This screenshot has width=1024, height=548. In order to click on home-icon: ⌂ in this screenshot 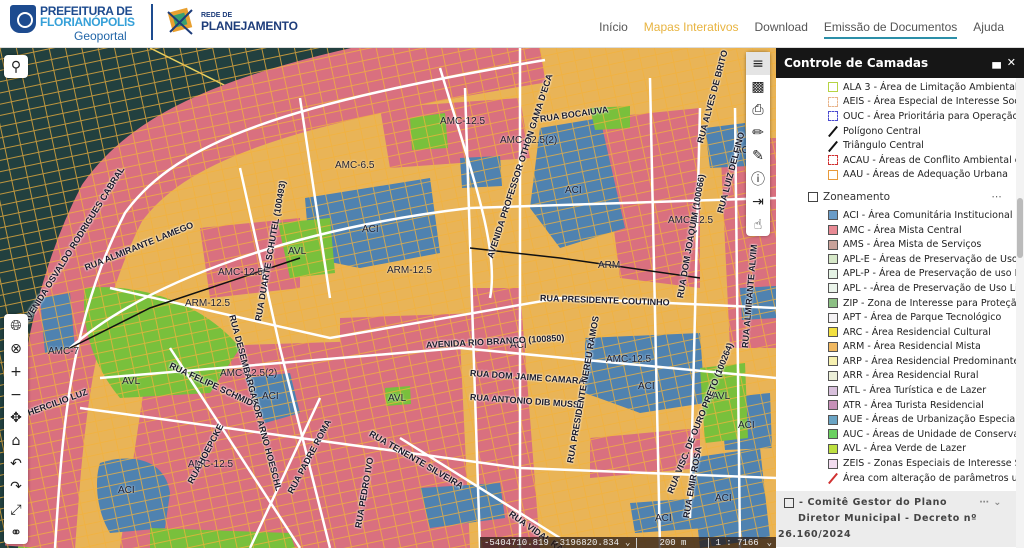, I will do `click(16, 440)`.